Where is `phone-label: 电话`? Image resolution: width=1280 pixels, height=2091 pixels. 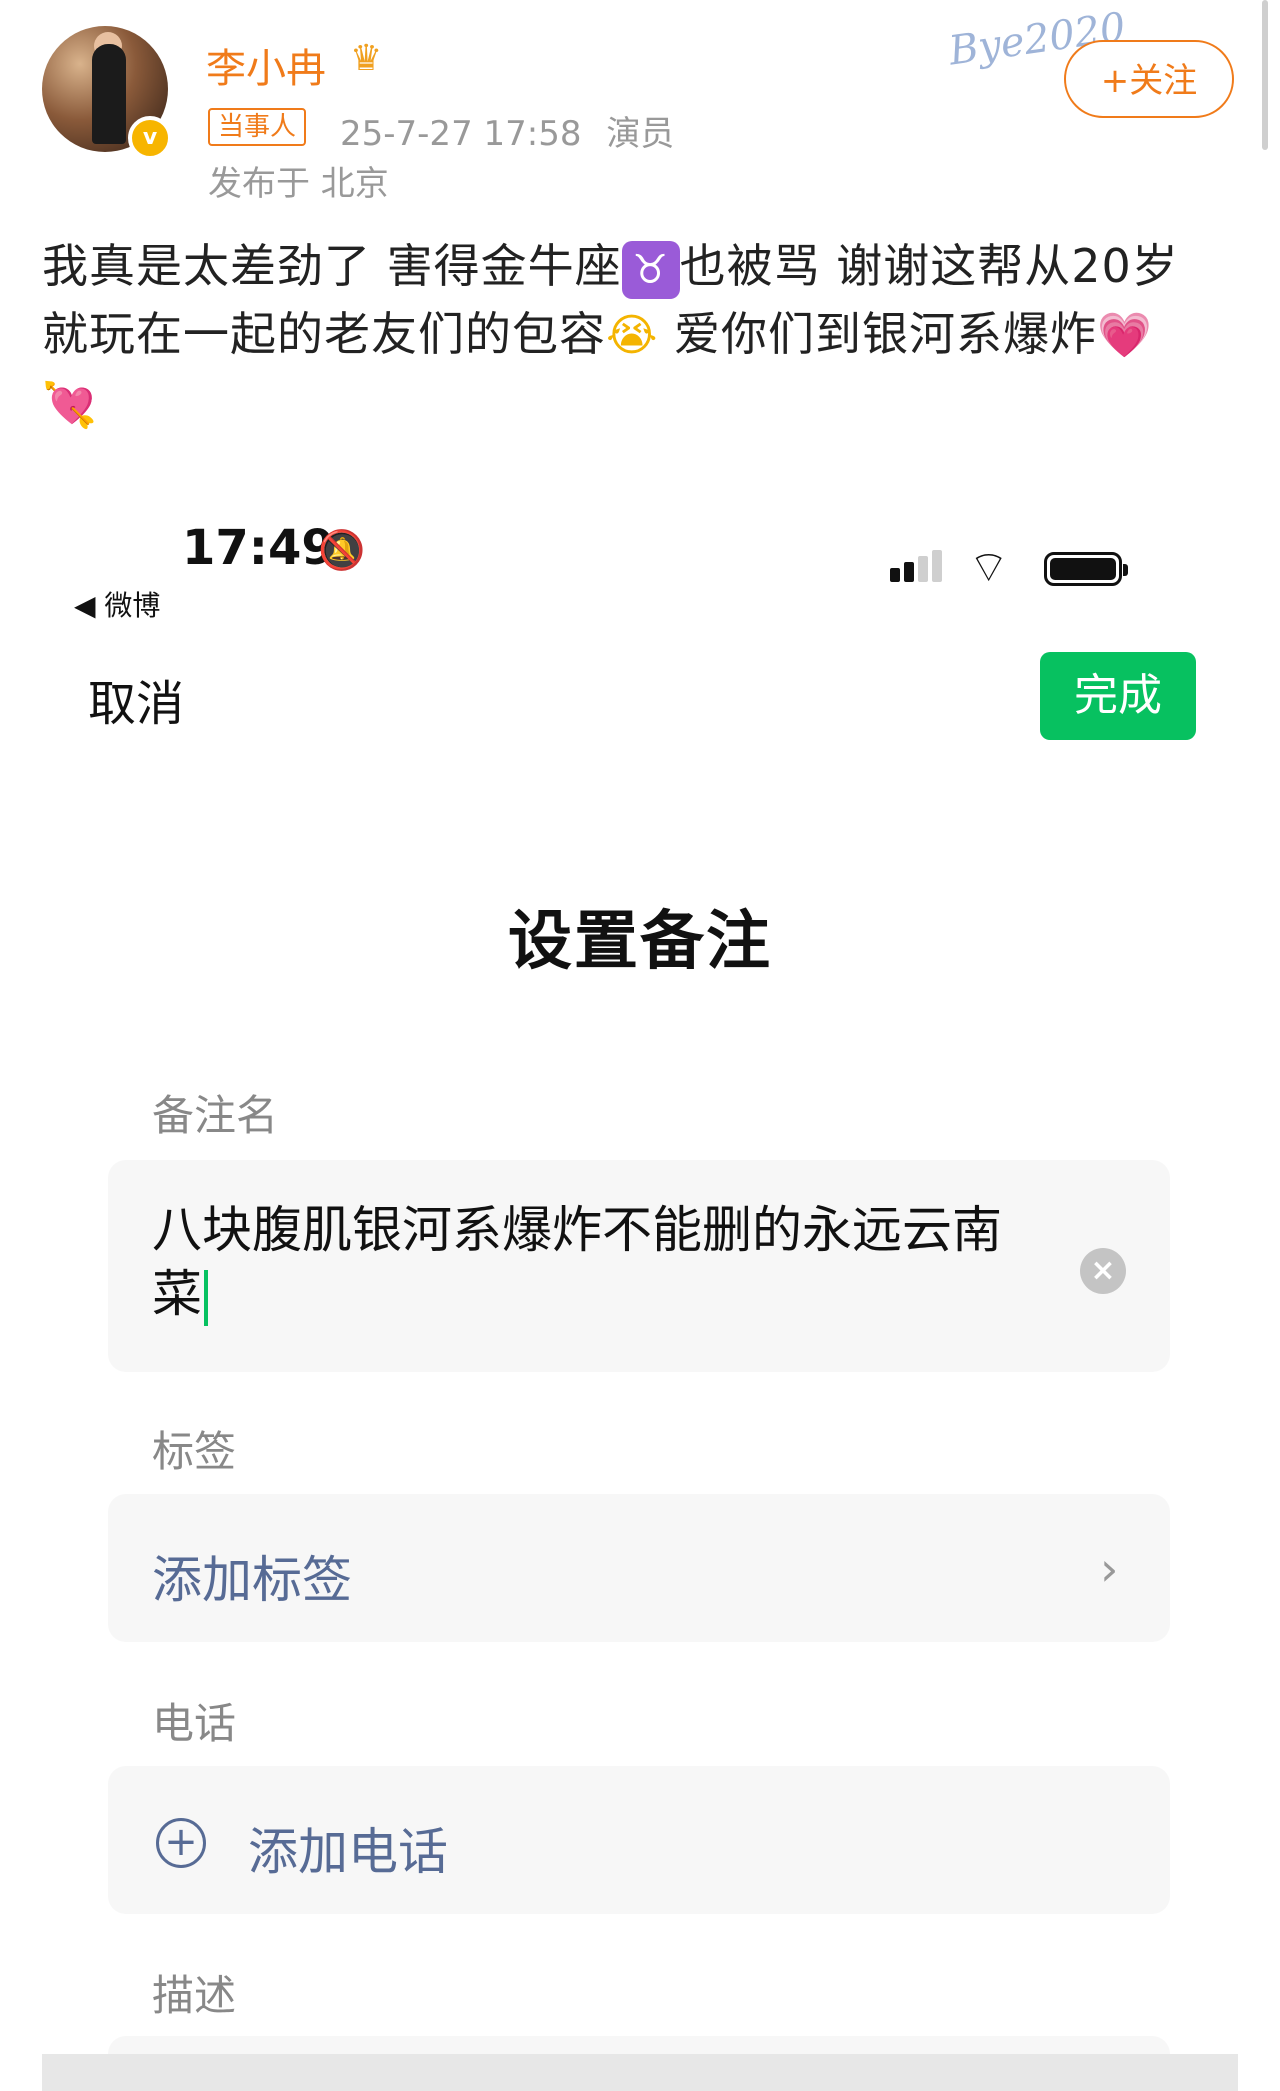 phone-label: 电话 is located at coordinates (194, 1723).